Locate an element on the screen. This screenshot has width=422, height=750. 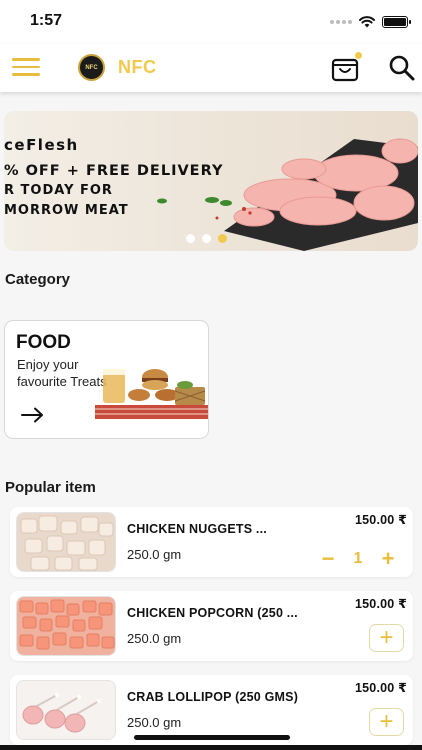
banner-line-4: MORROW MEAT is located at coordinates (66, 210).